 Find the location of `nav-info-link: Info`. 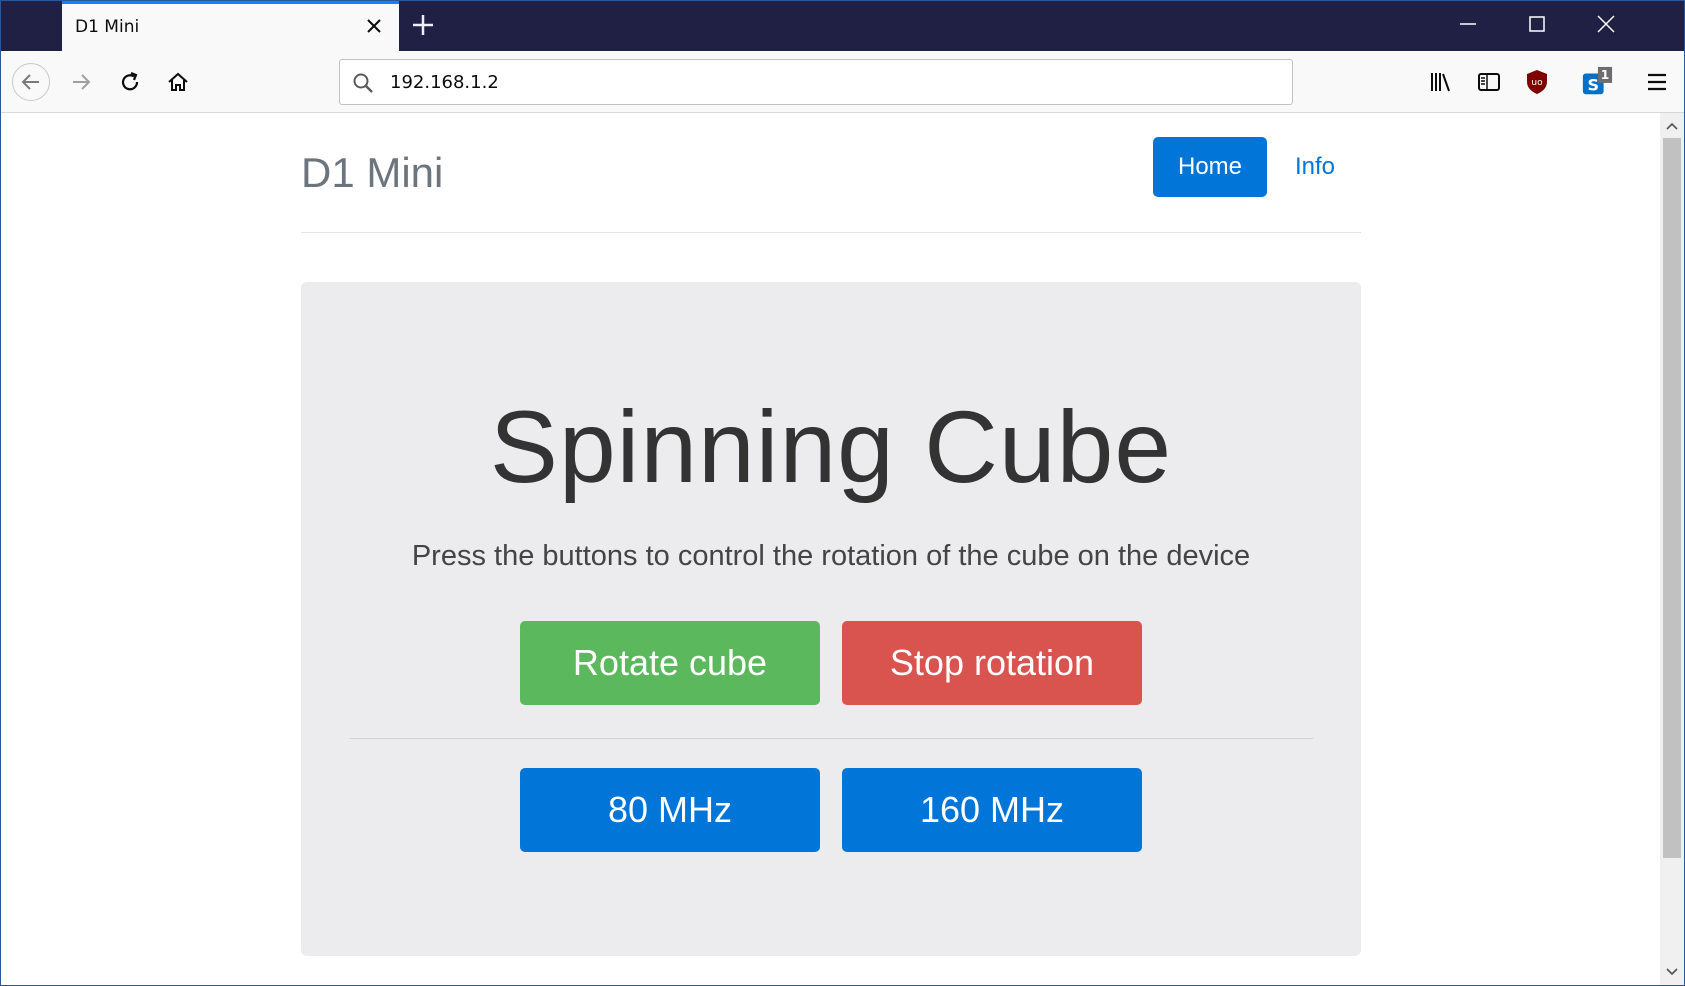

nav-info-link: Info is located at coordinates (1315, 167).